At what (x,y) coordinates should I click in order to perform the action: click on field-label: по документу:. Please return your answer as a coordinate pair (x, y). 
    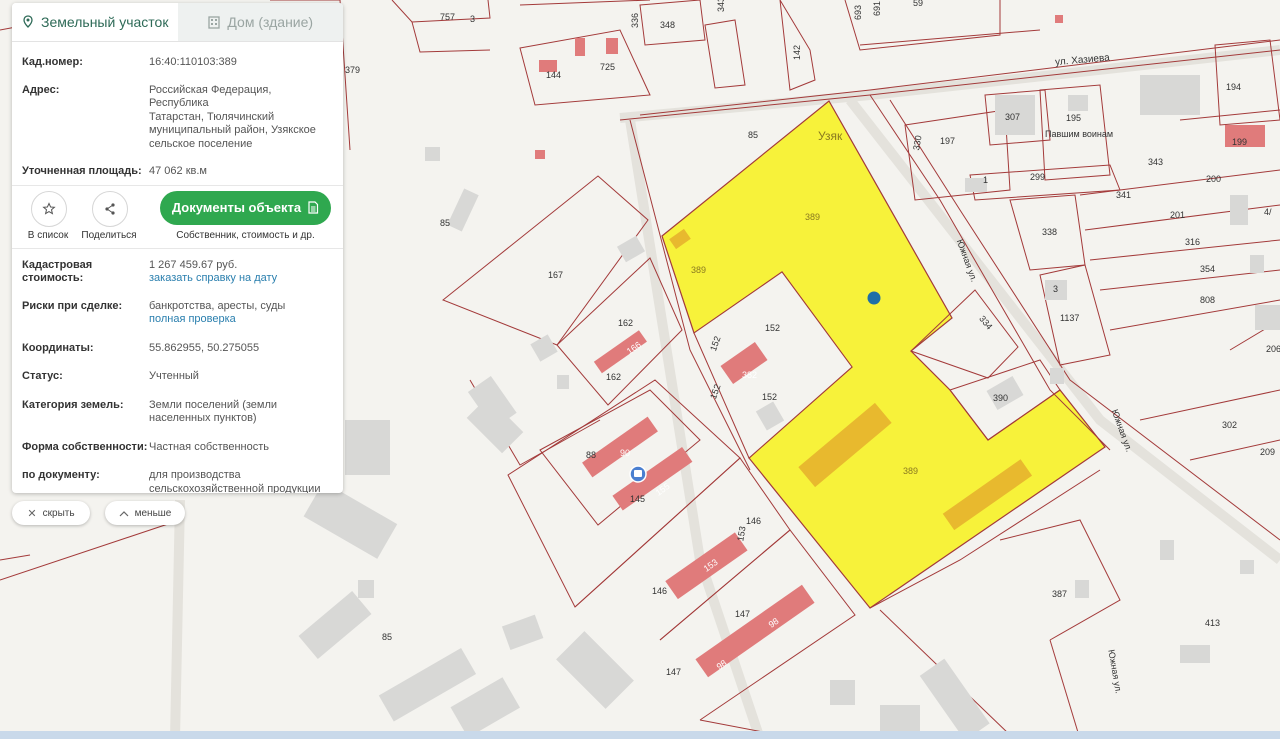
    Looking at the image, I should click on (61, 475).